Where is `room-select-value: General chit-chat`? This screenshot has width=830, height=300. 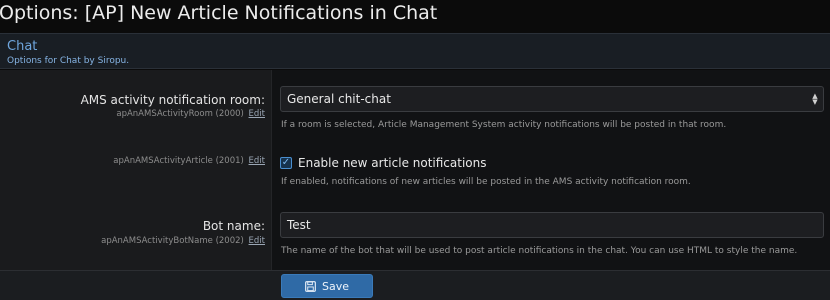
room-select-value: General chit-chat is located at coordinates (339, 99).